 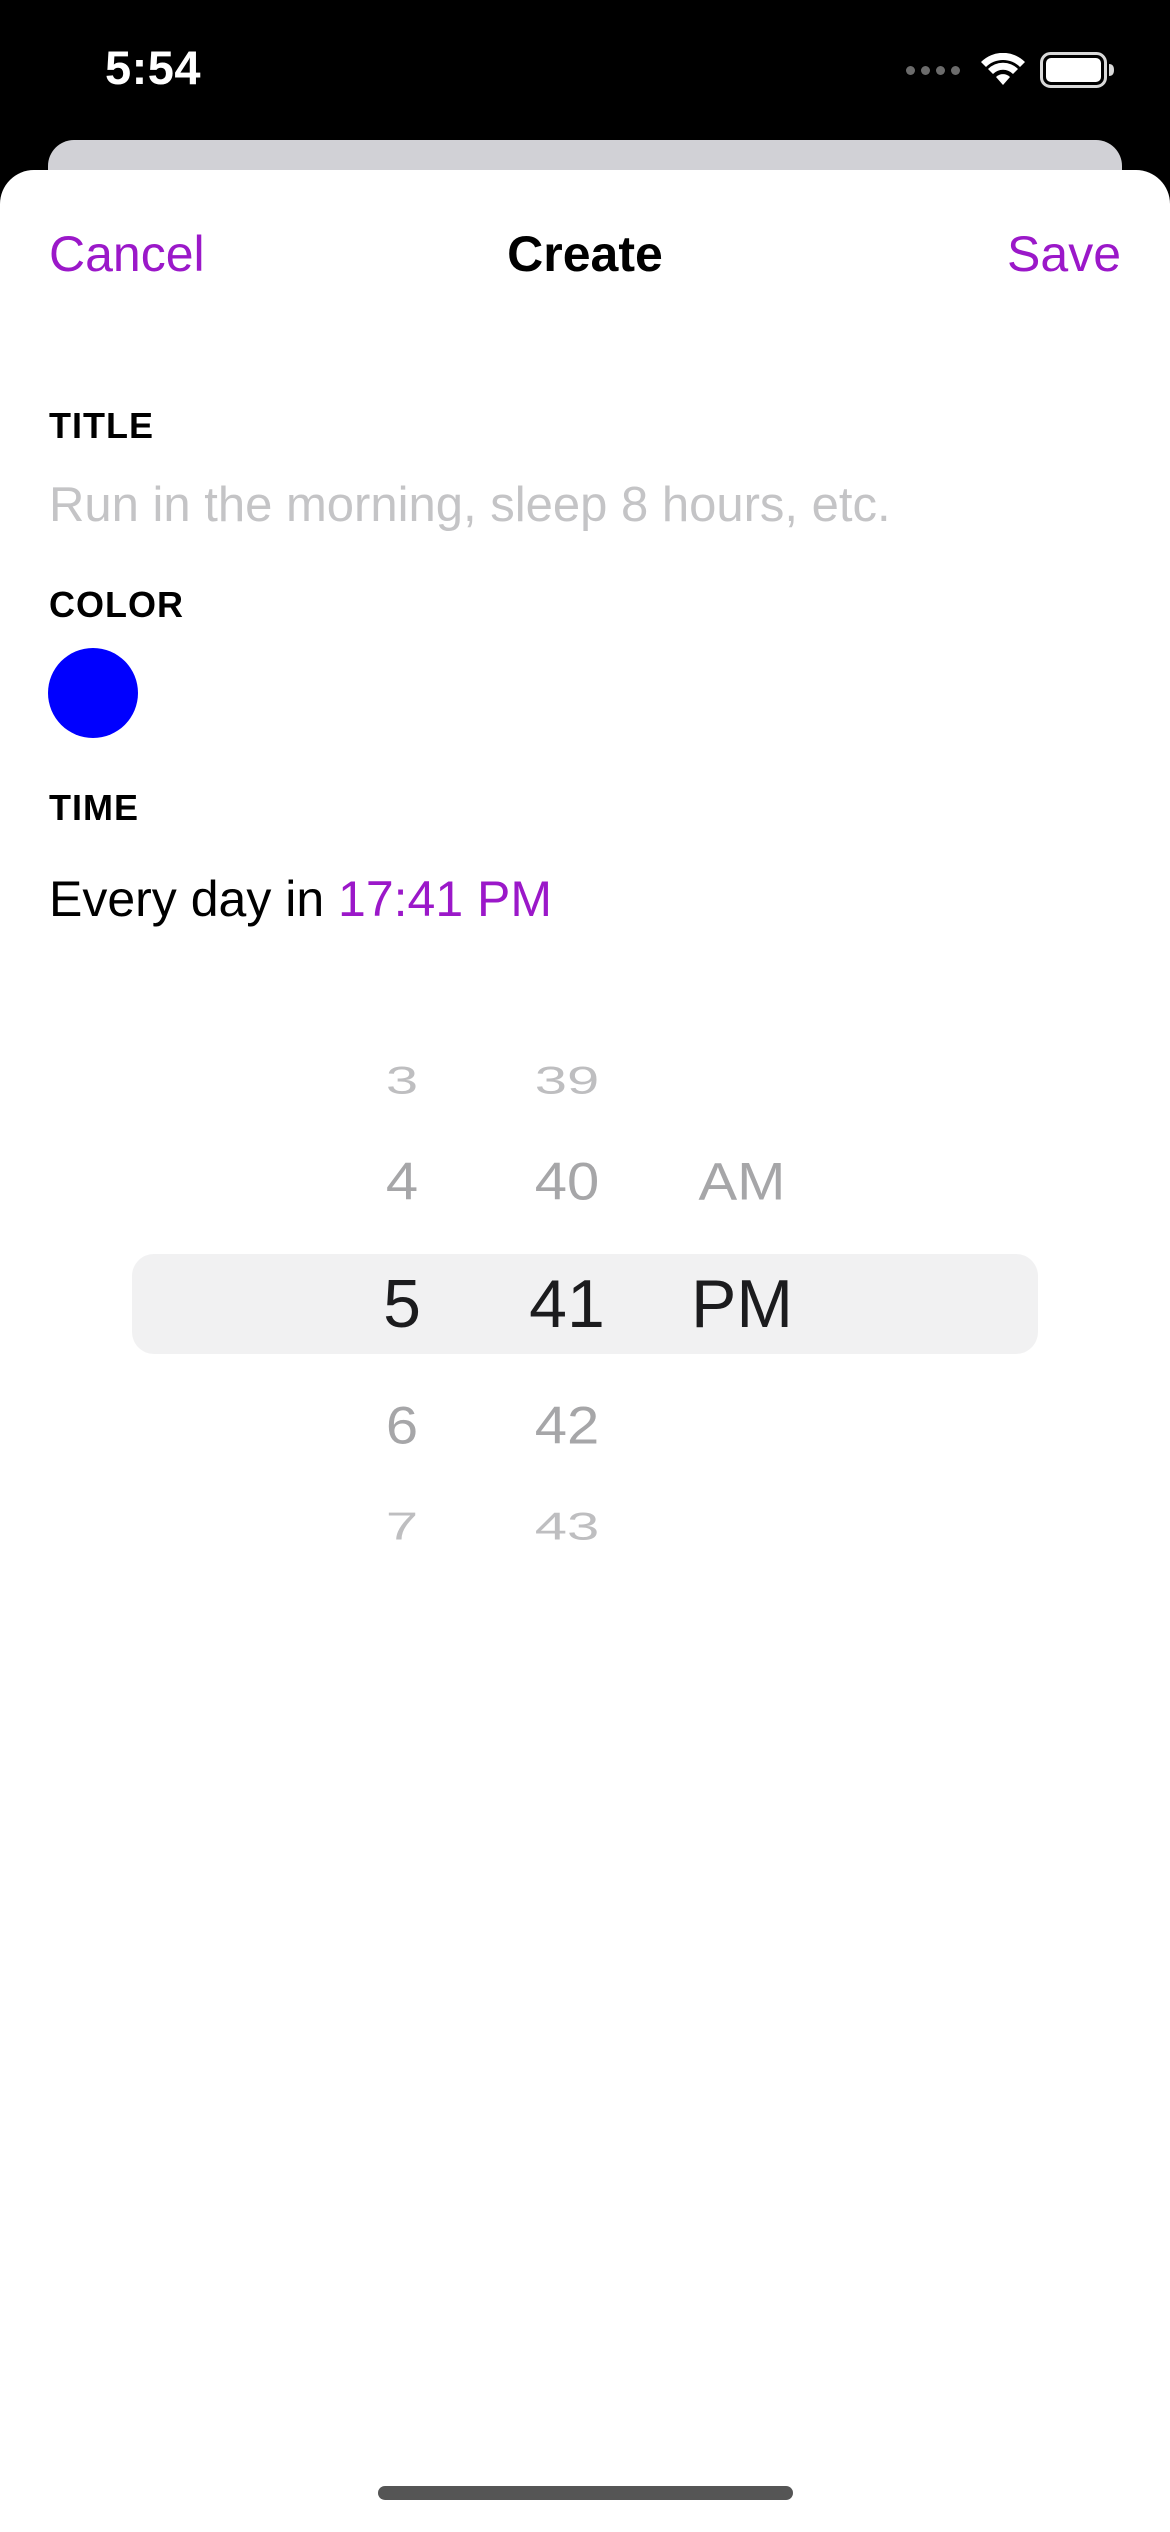 What do you see at coordinates (93, 693) in the screenshot?
I see `color-swatch-button` at bounding box center [93, 693].